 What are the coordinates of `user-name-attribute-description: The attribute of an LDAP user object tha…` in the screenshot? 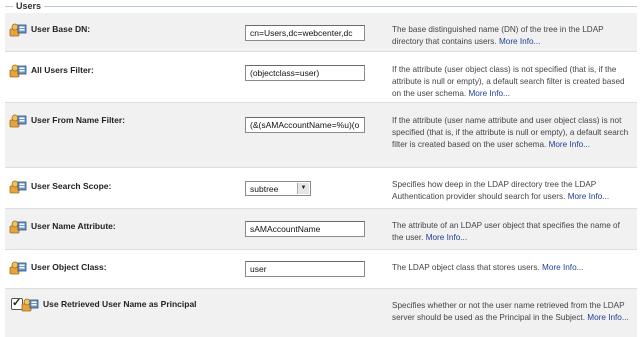 It's located at (512, 232).